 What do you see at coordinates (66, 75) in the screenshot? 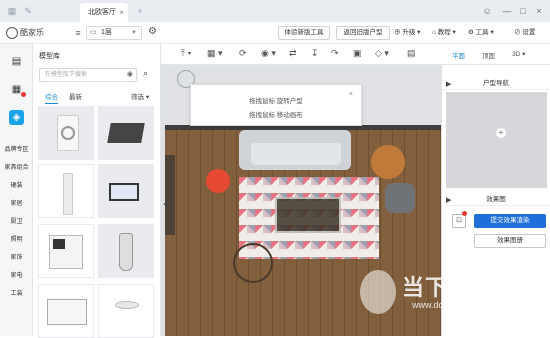
I see `search-placeholder: 在模型库下搜索` at bounding box center [66, 75].